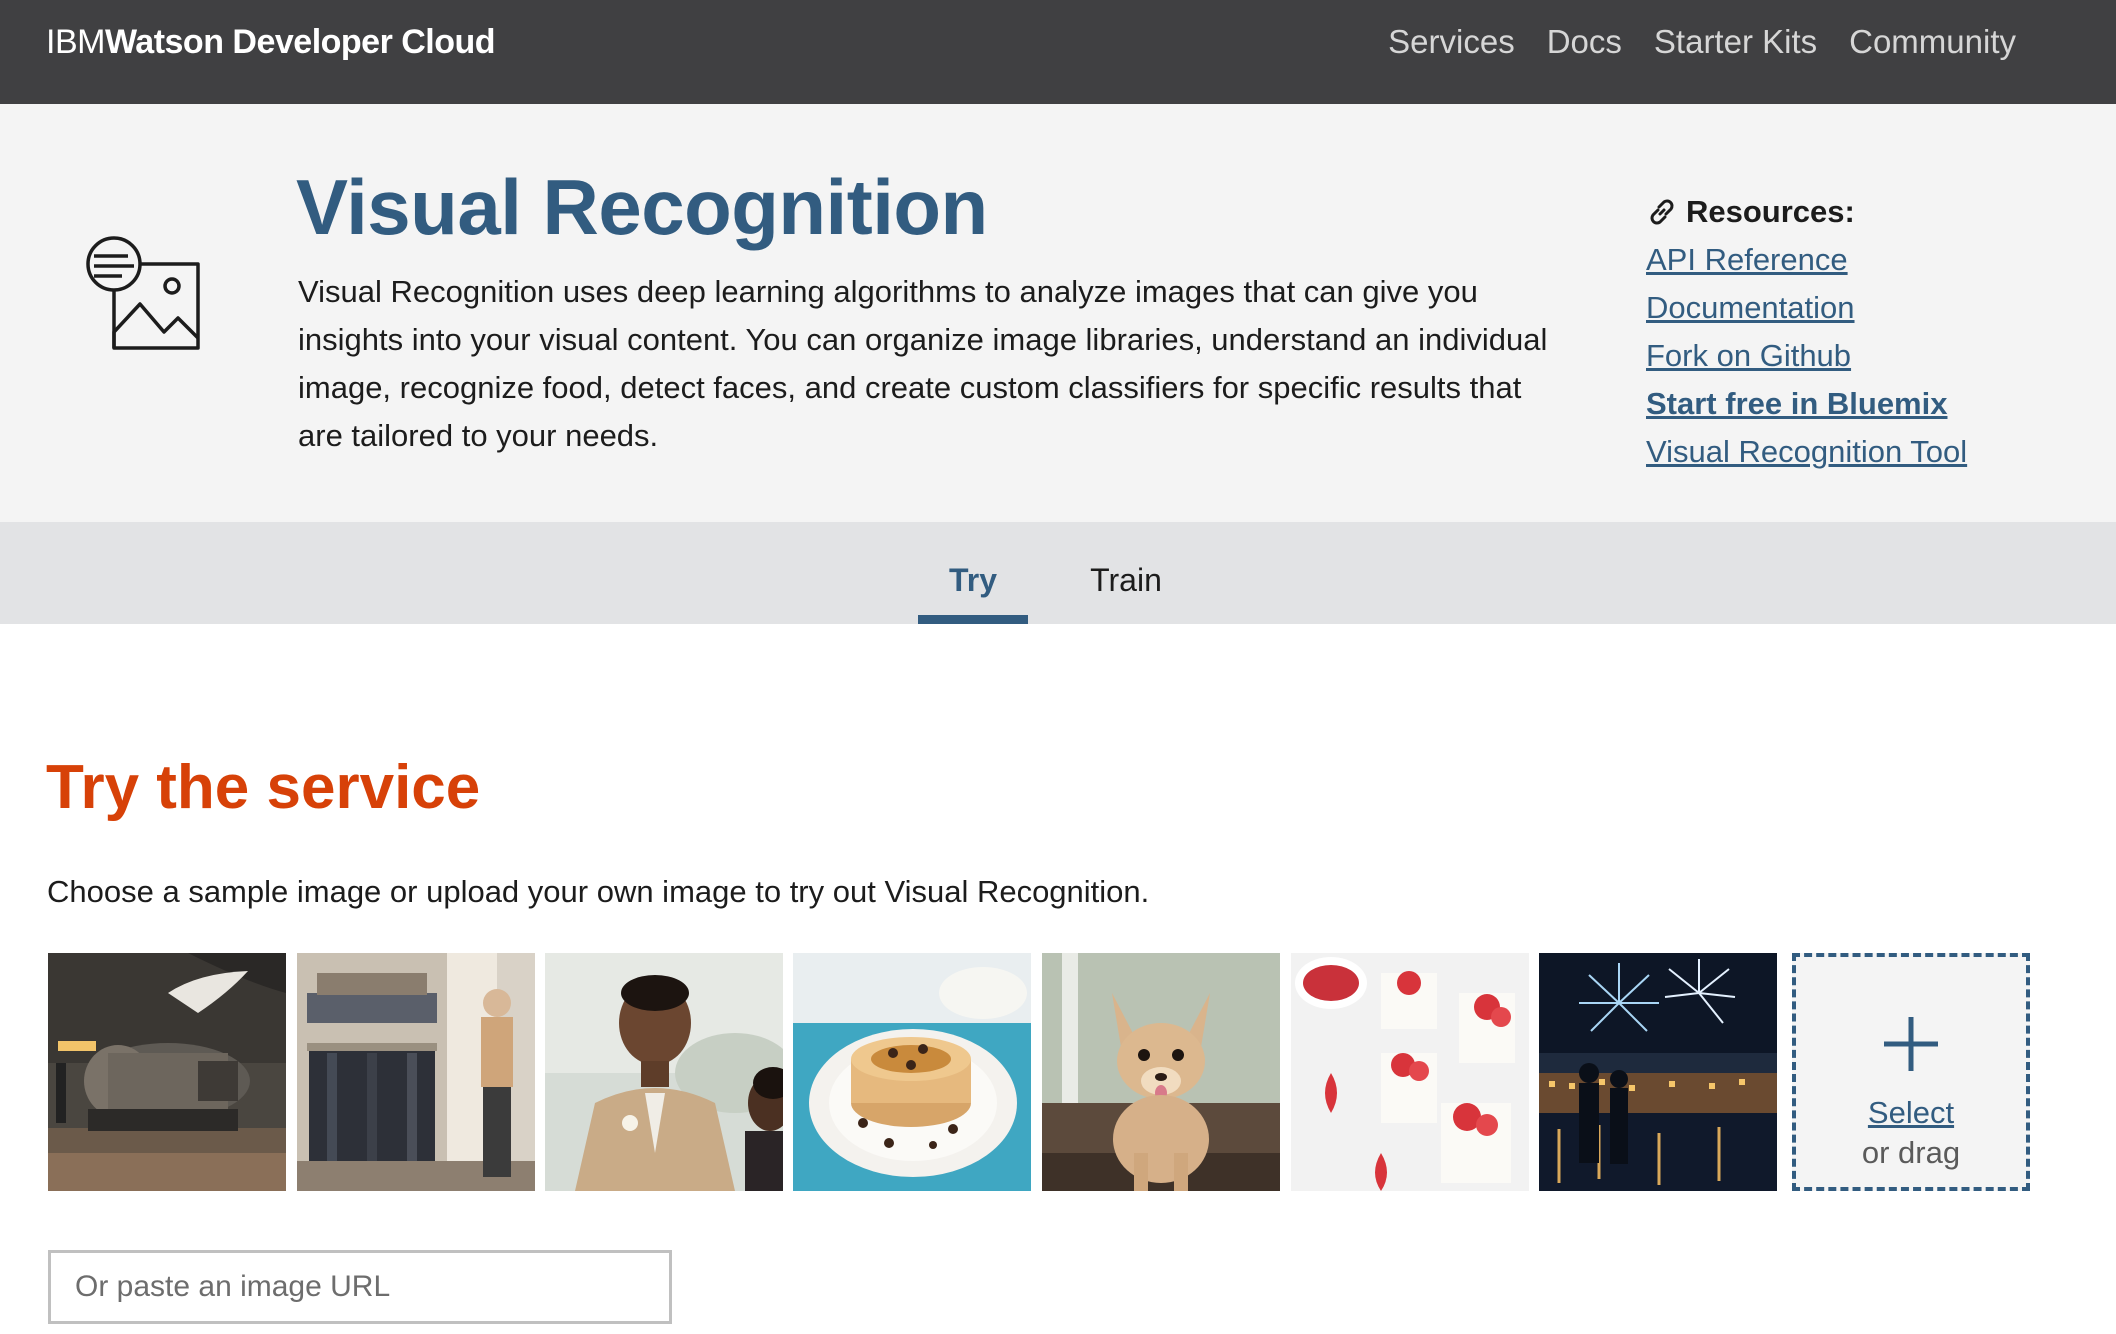  What do you see at coordinates (1911, 1072) in the screenshot?
I see `upload-dropzone: Select or drag` at bounding box center [1911, 1072].